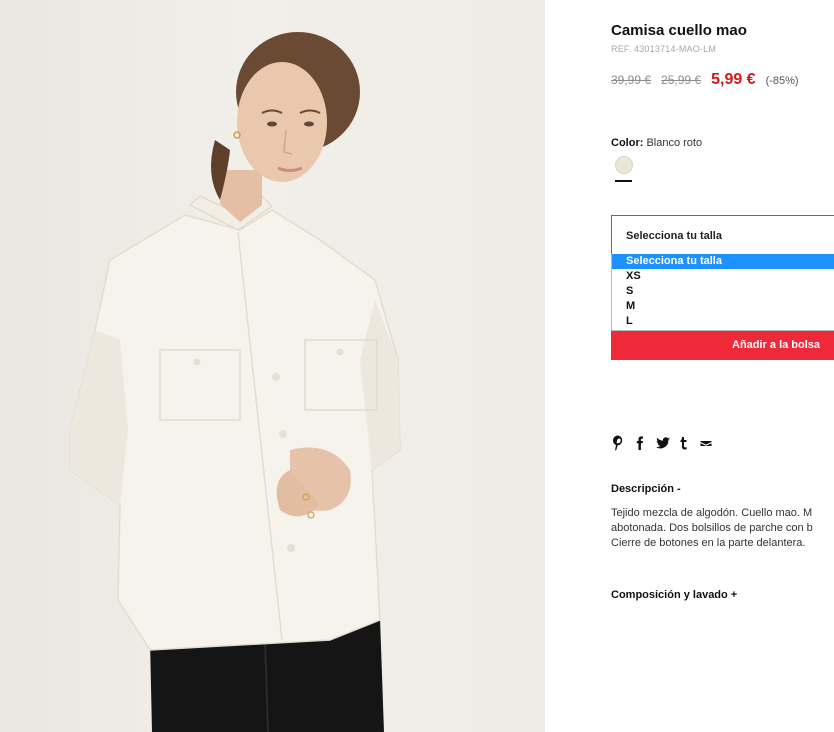 The height and width of the screenshot is (732, 834). Describe the element at coordinates (623, 181) in the screenshot. I see `selected-swatch-indicator` at that location.